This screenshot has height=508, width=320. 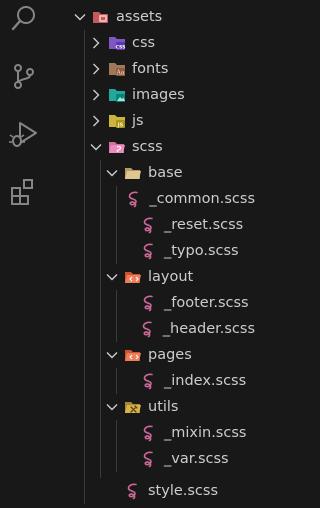 I want to click on folder-assets-open-icon, so click(x=101, y=17).